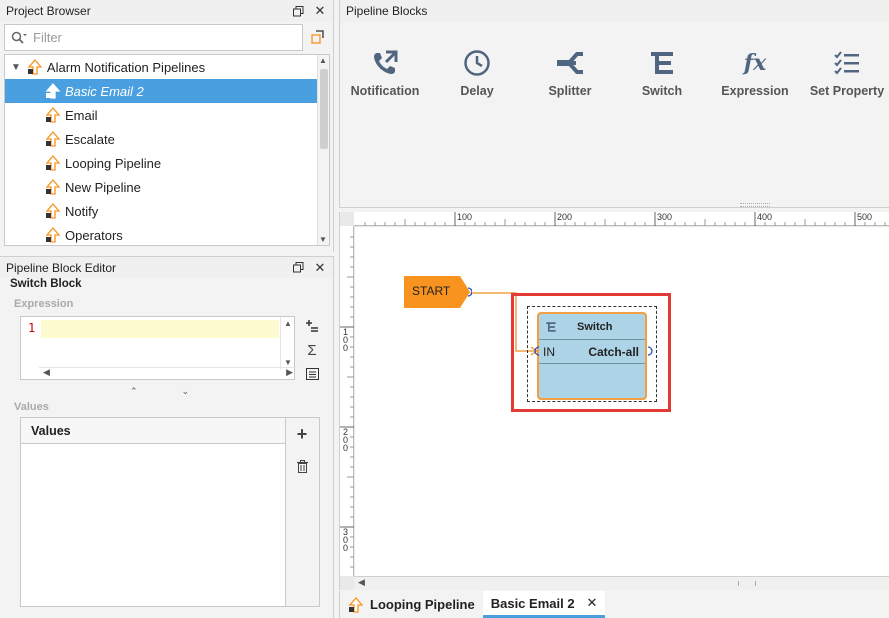 The image size is (889, 618). I want to click on tree-item-escalate: Escalate, so click(60, 139).